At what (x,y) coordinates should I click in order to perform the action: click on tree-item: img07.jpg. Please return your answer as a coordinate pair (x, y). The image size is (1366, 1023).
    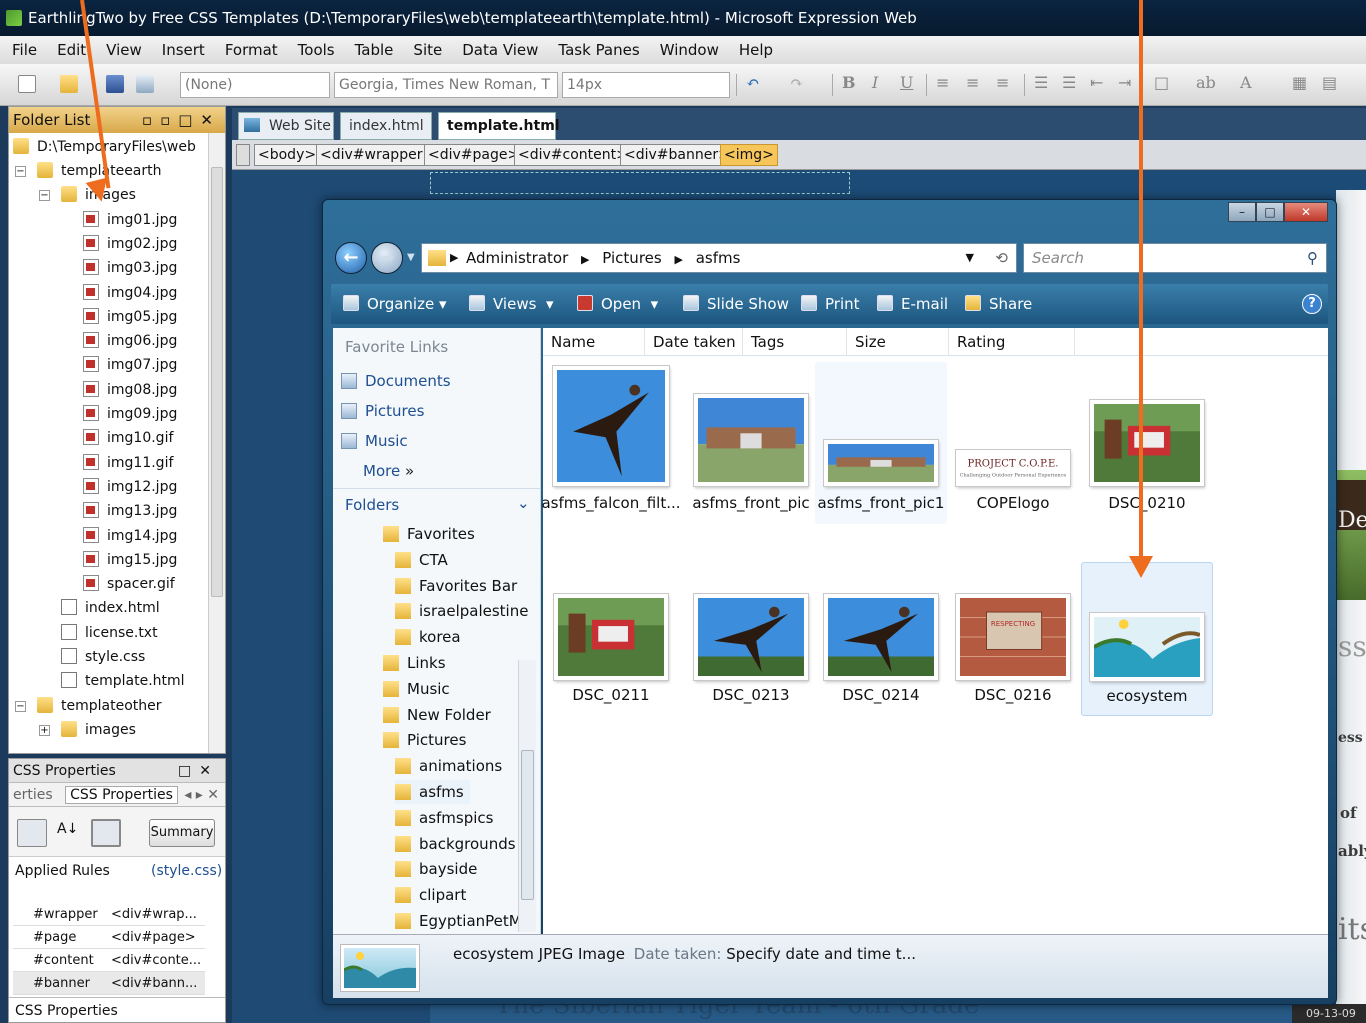
    Looking at the image, I should click on (130, 365).